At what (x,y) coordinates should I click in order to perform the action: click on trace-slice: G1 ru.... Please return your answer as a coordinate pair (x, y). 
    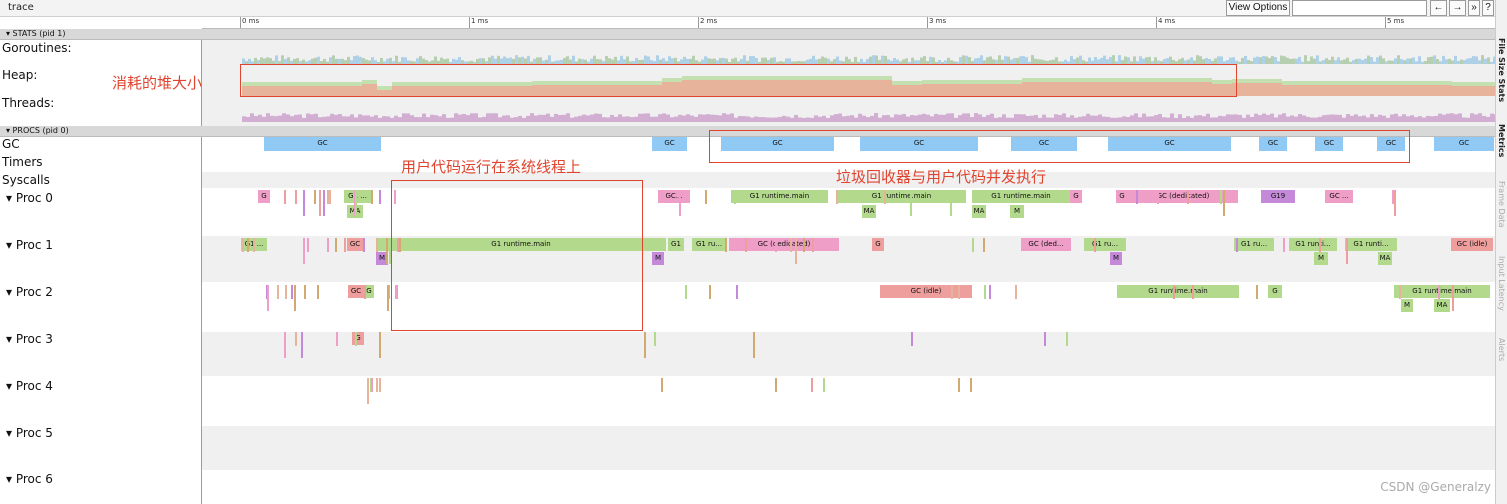
    Looking at the image, I should click on (709, 244).